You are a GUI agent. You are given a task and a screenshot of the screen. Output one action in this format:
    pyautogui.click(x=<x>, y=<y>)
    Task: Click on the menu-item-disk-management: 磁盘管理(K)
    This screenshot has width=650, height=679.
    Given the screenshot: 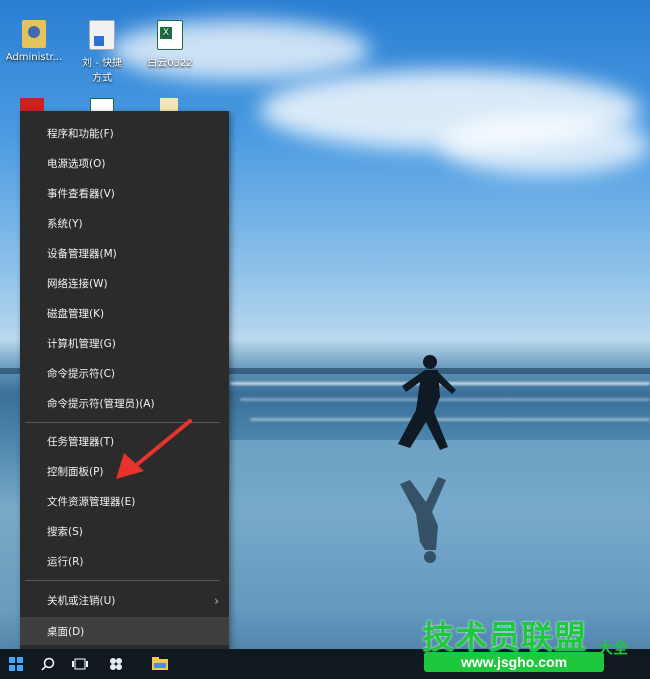 What is the action you would take?
    pyautogui.click(x=124, y=313)
    